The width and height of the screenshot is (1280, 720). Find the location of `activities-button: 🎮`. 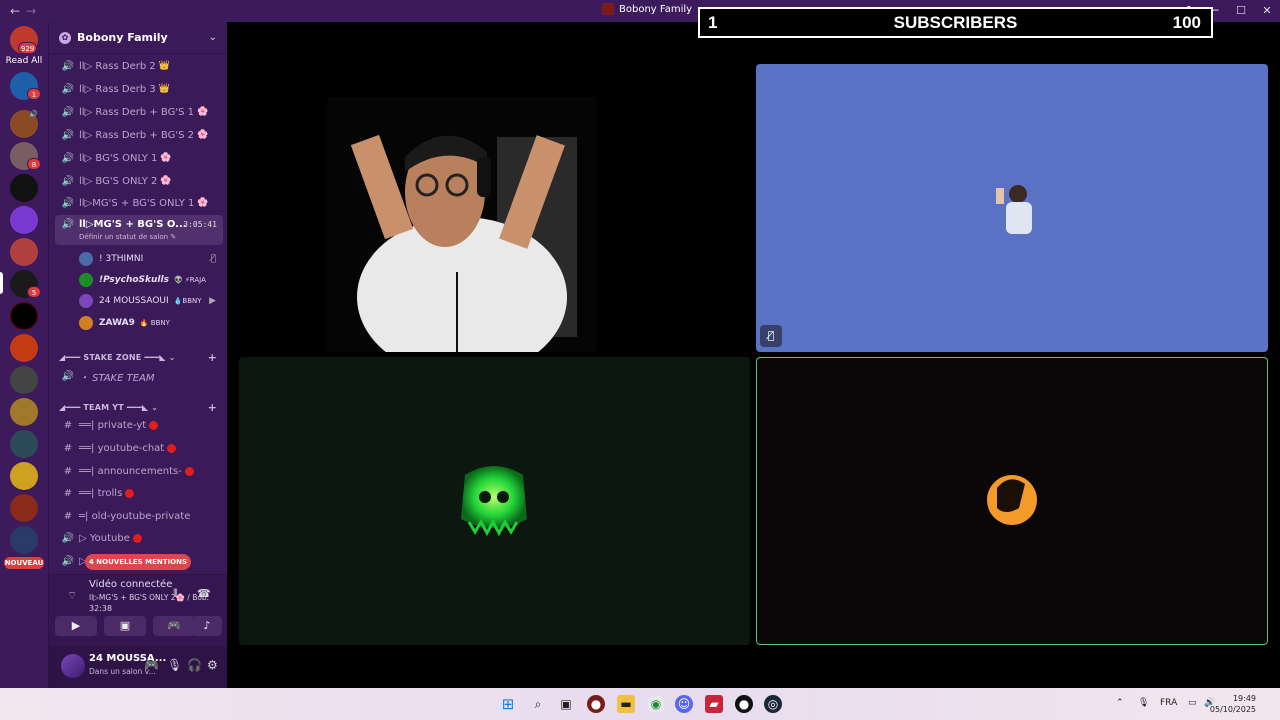

activities-button: 🎮 is located at coordinates (174, 626).